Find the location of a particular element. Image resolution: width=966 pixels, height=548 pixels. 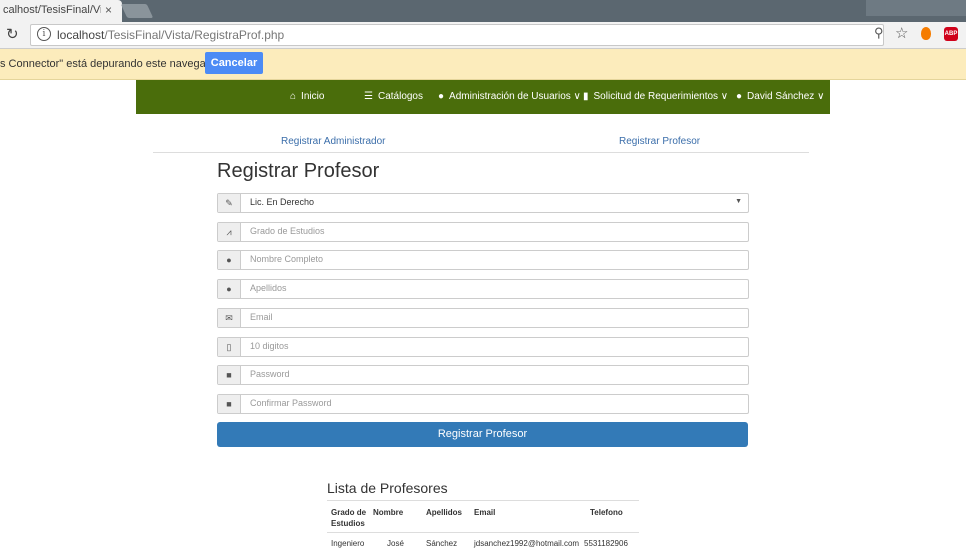

table-header: Grado de Estudios is located at coordinates (349, 518).